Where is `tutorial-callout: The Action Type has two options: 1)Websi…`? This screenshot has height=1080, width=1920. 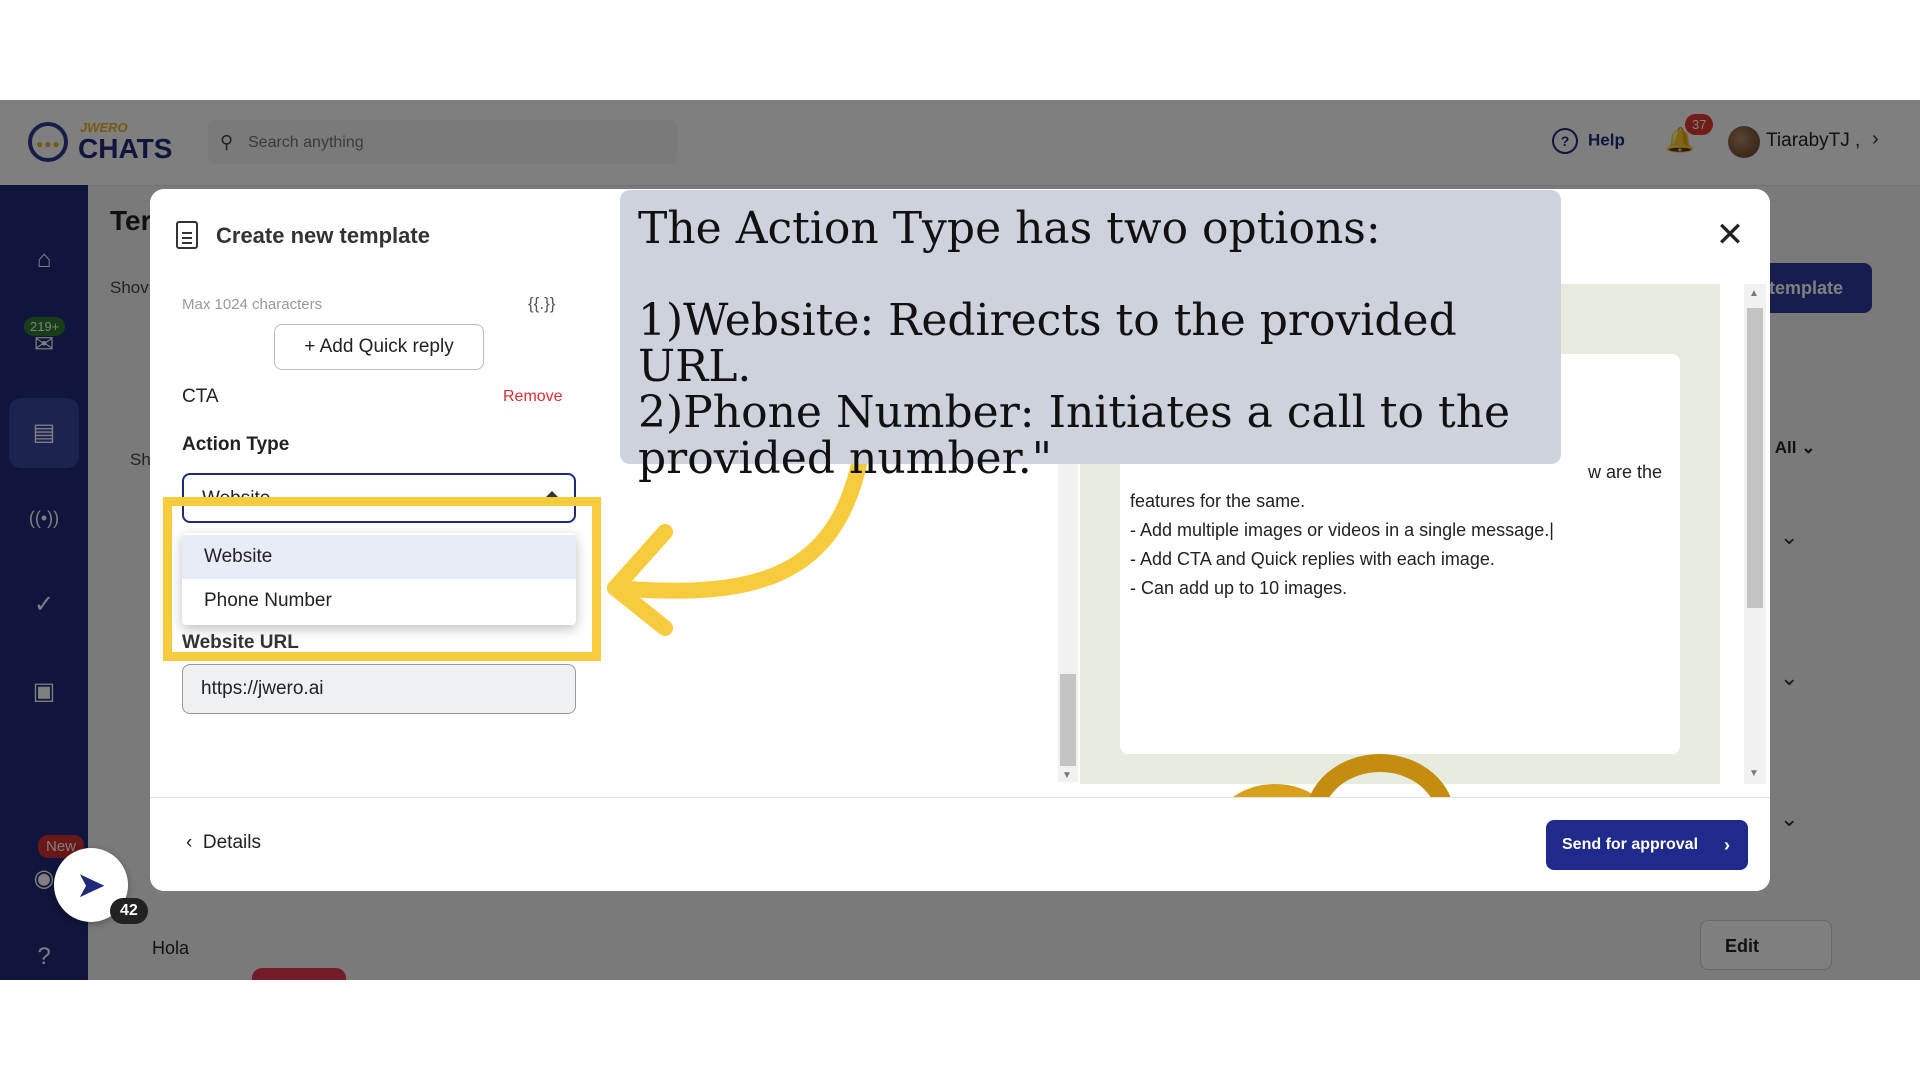
tutorial-callout: The Action Type has two options: 1)Websi… is located at coordinates (1090, 336).